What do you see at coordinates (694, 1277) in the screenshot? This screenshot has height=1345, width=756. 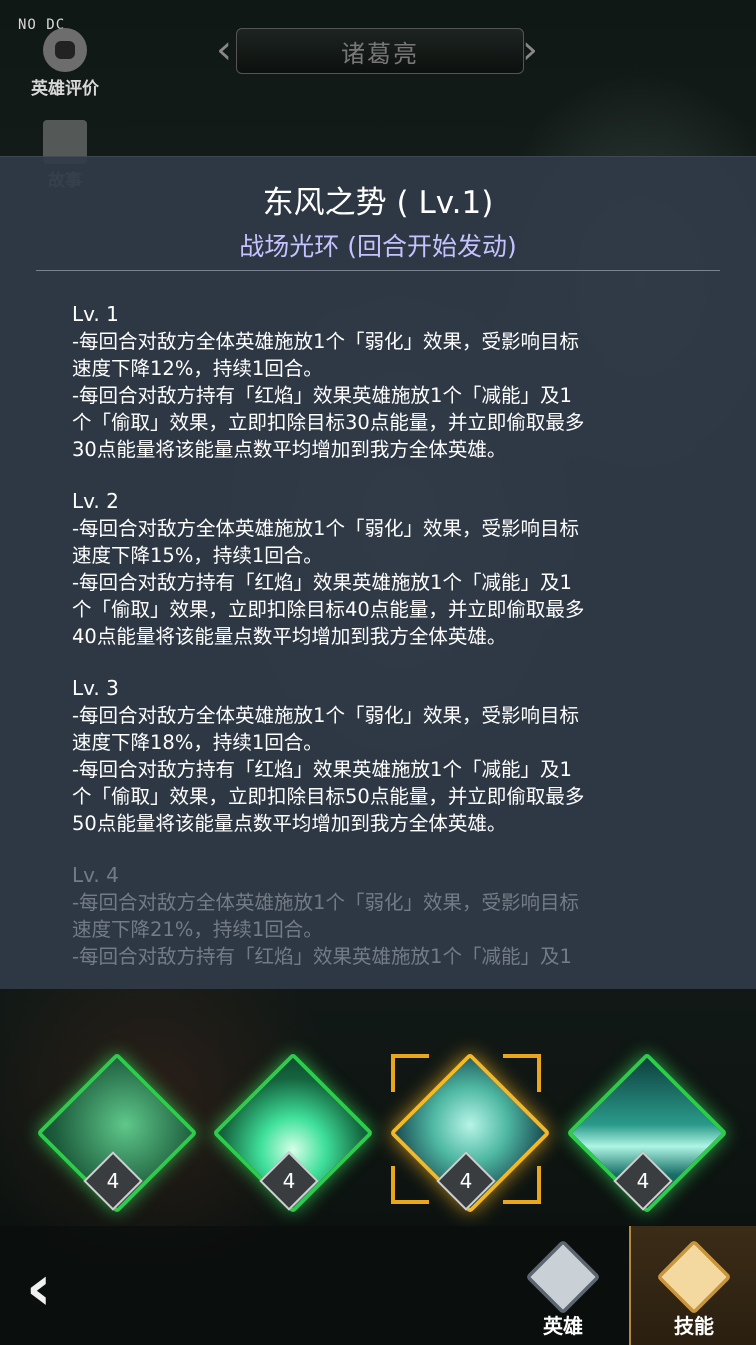 I see `skill-flame-icon` at bounding box center [694, 1277].